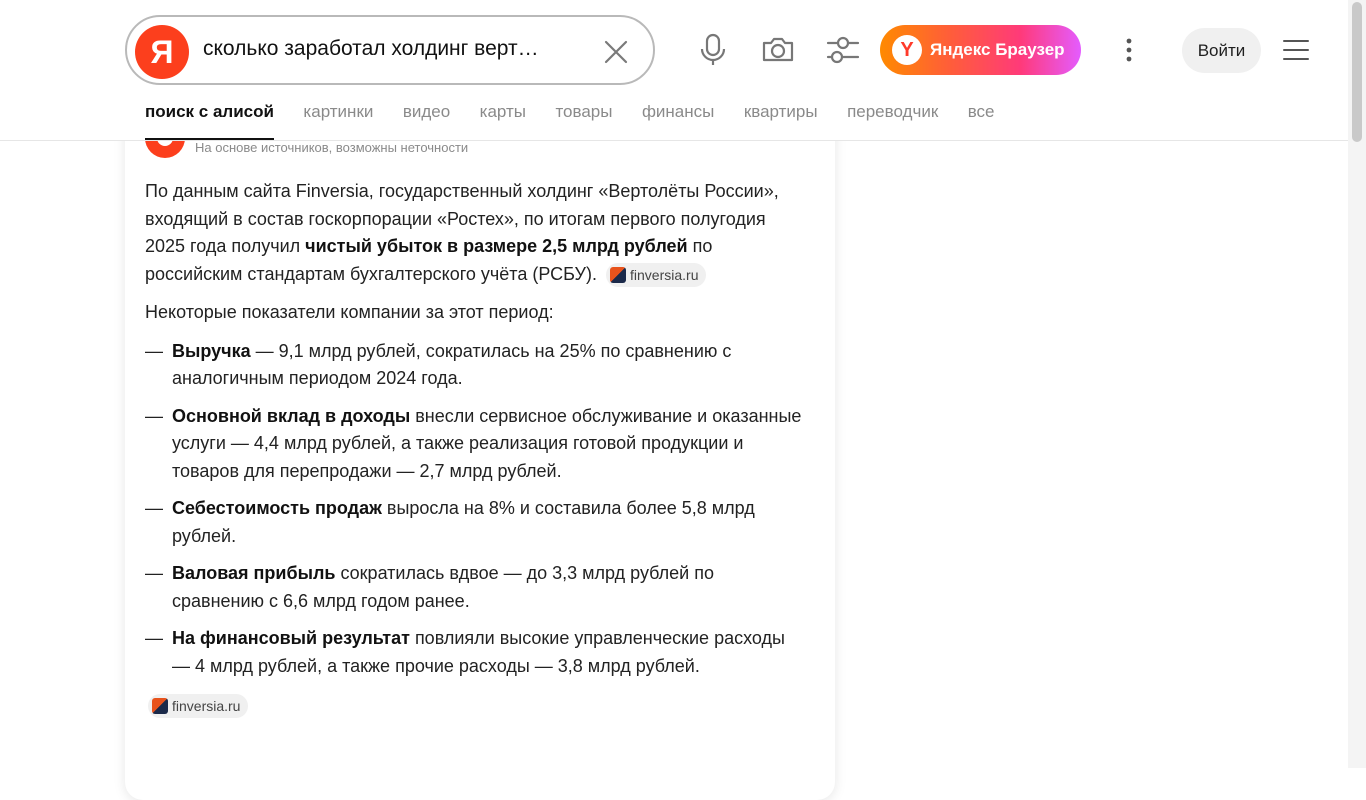  What do you see at coordinates (616, 52) in the screenshot?
I see `close-icon` at bounding box center [616, 52].